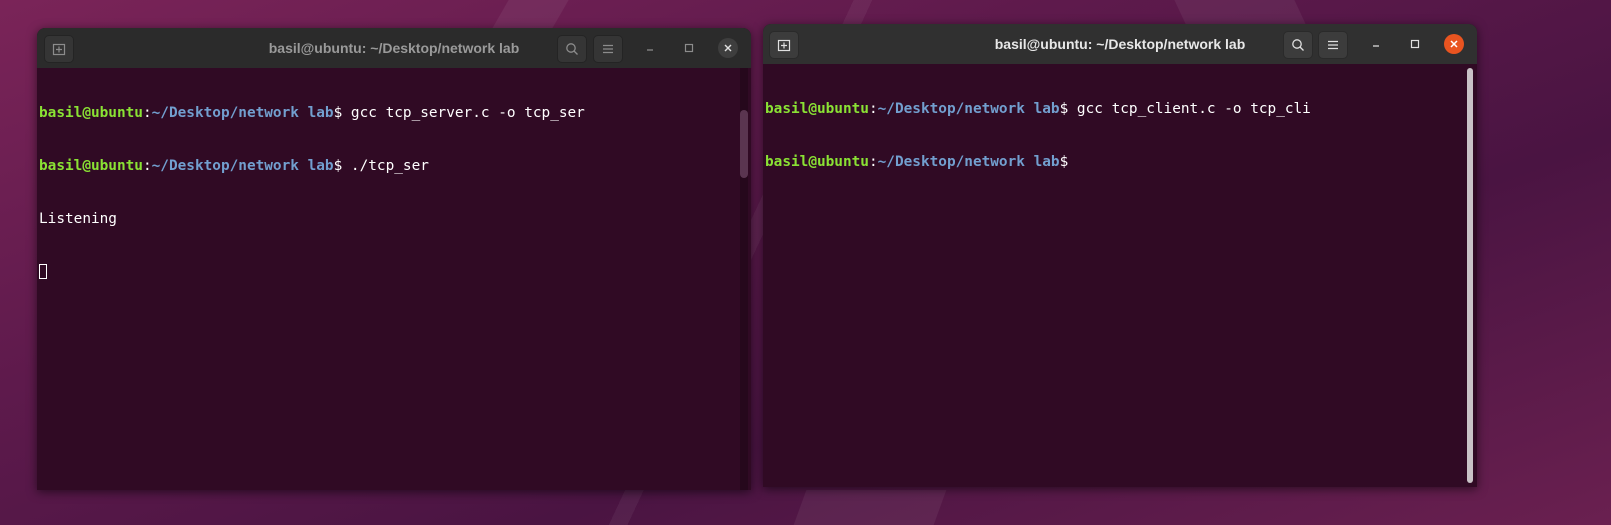 This screenshot has width=1611, height=525. What do you see at coordinates (1121, 163) in the screenshot?
I see `terminal-line: basil@ubuntu:~/Desktop/network lab$` at bounding box center [1121, 163].